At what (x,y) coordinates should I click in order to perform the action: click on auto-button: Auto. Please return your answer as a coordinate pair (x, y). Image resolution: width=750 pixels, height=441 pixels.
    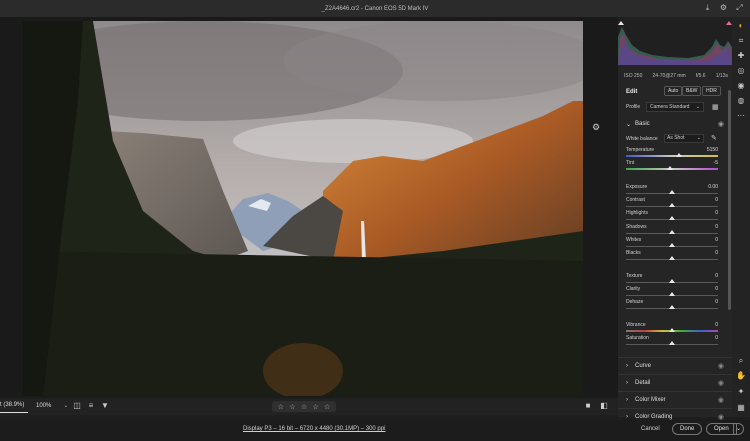
    Looking at the image, I should click on (673, 91).